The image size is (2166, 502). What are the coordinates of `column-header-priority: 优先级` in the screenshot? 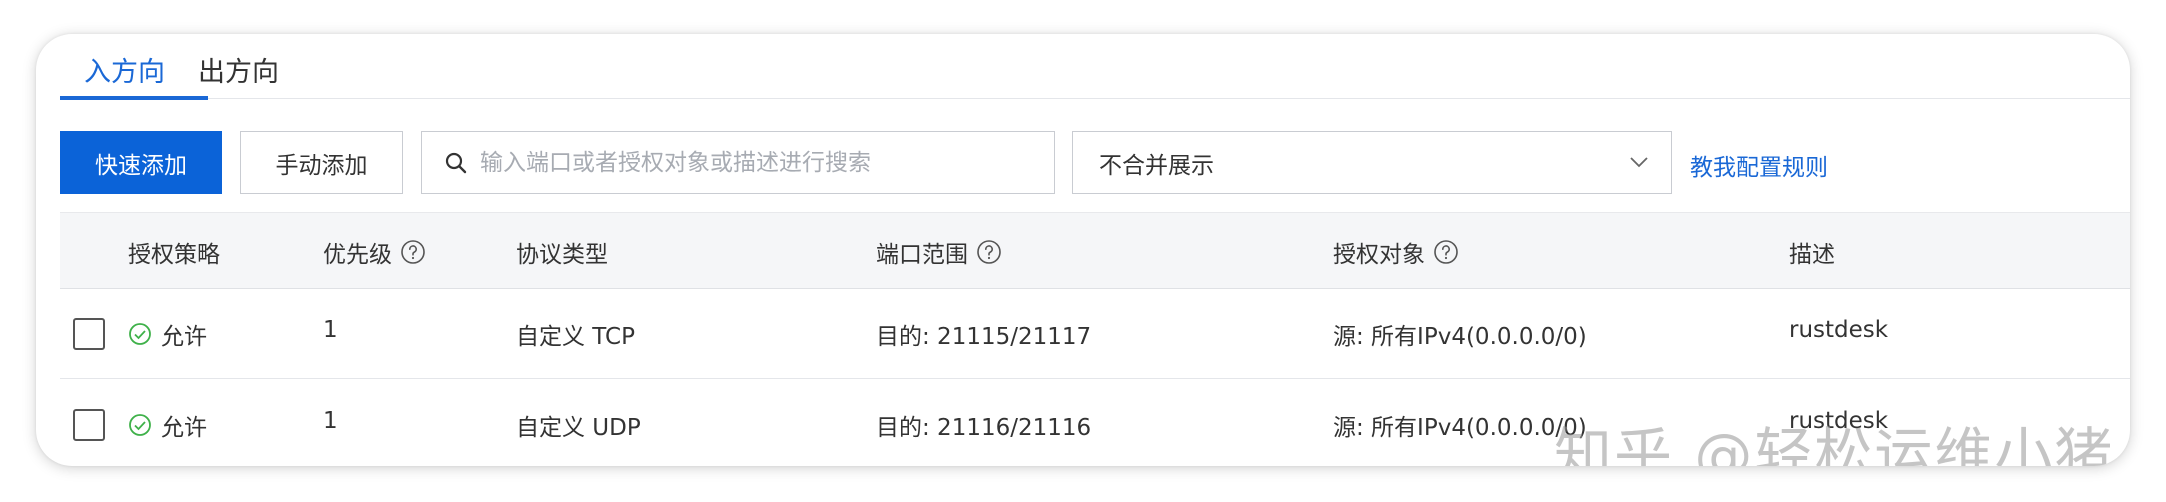 It's located at (374, 252).